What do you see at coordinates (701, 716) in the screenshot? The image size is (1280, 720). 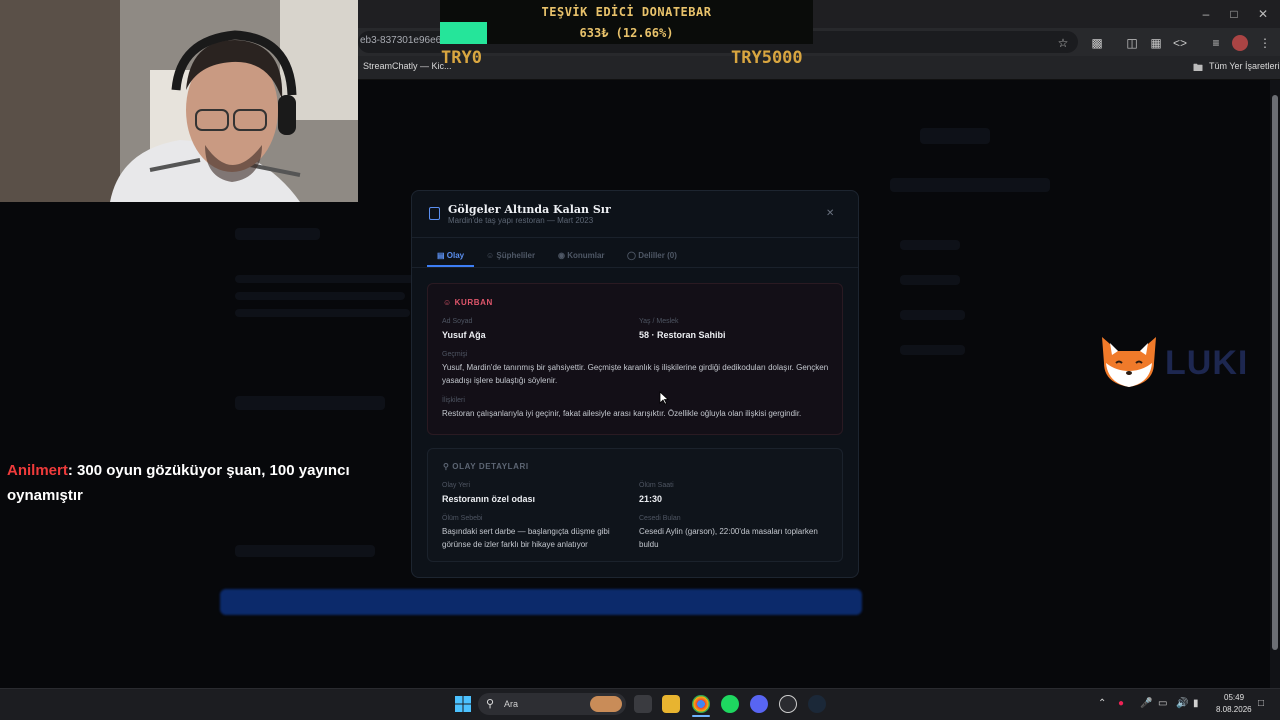 I see `active-app-indicator` at bounding box center [701, 716].